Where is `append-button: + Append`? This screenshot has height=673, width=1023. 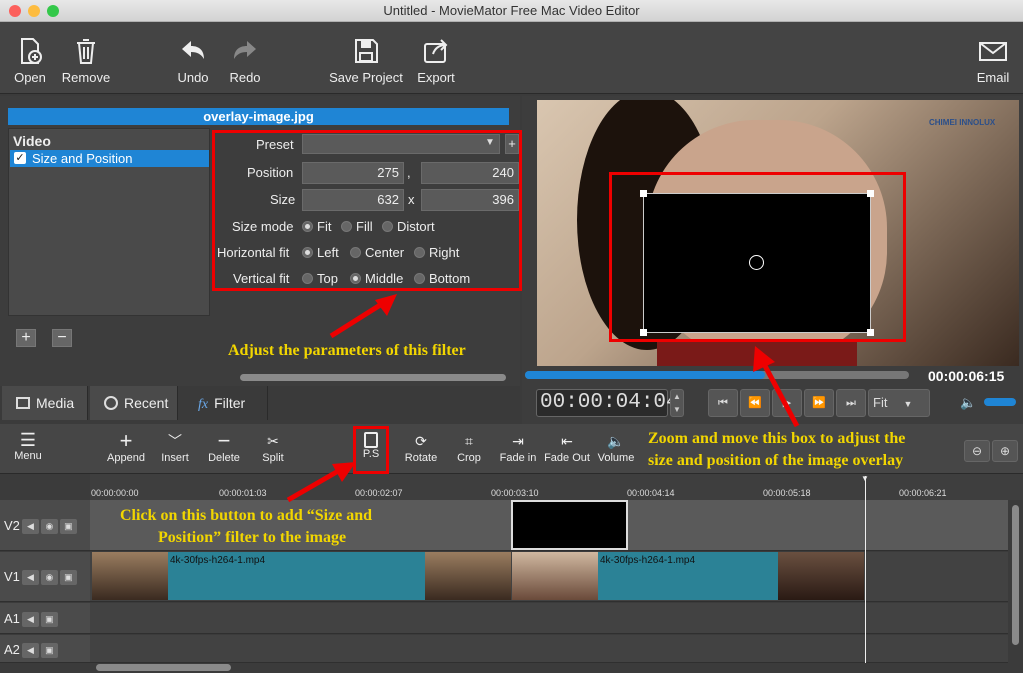
append-button: + Append is located at coordinates (126, 447).